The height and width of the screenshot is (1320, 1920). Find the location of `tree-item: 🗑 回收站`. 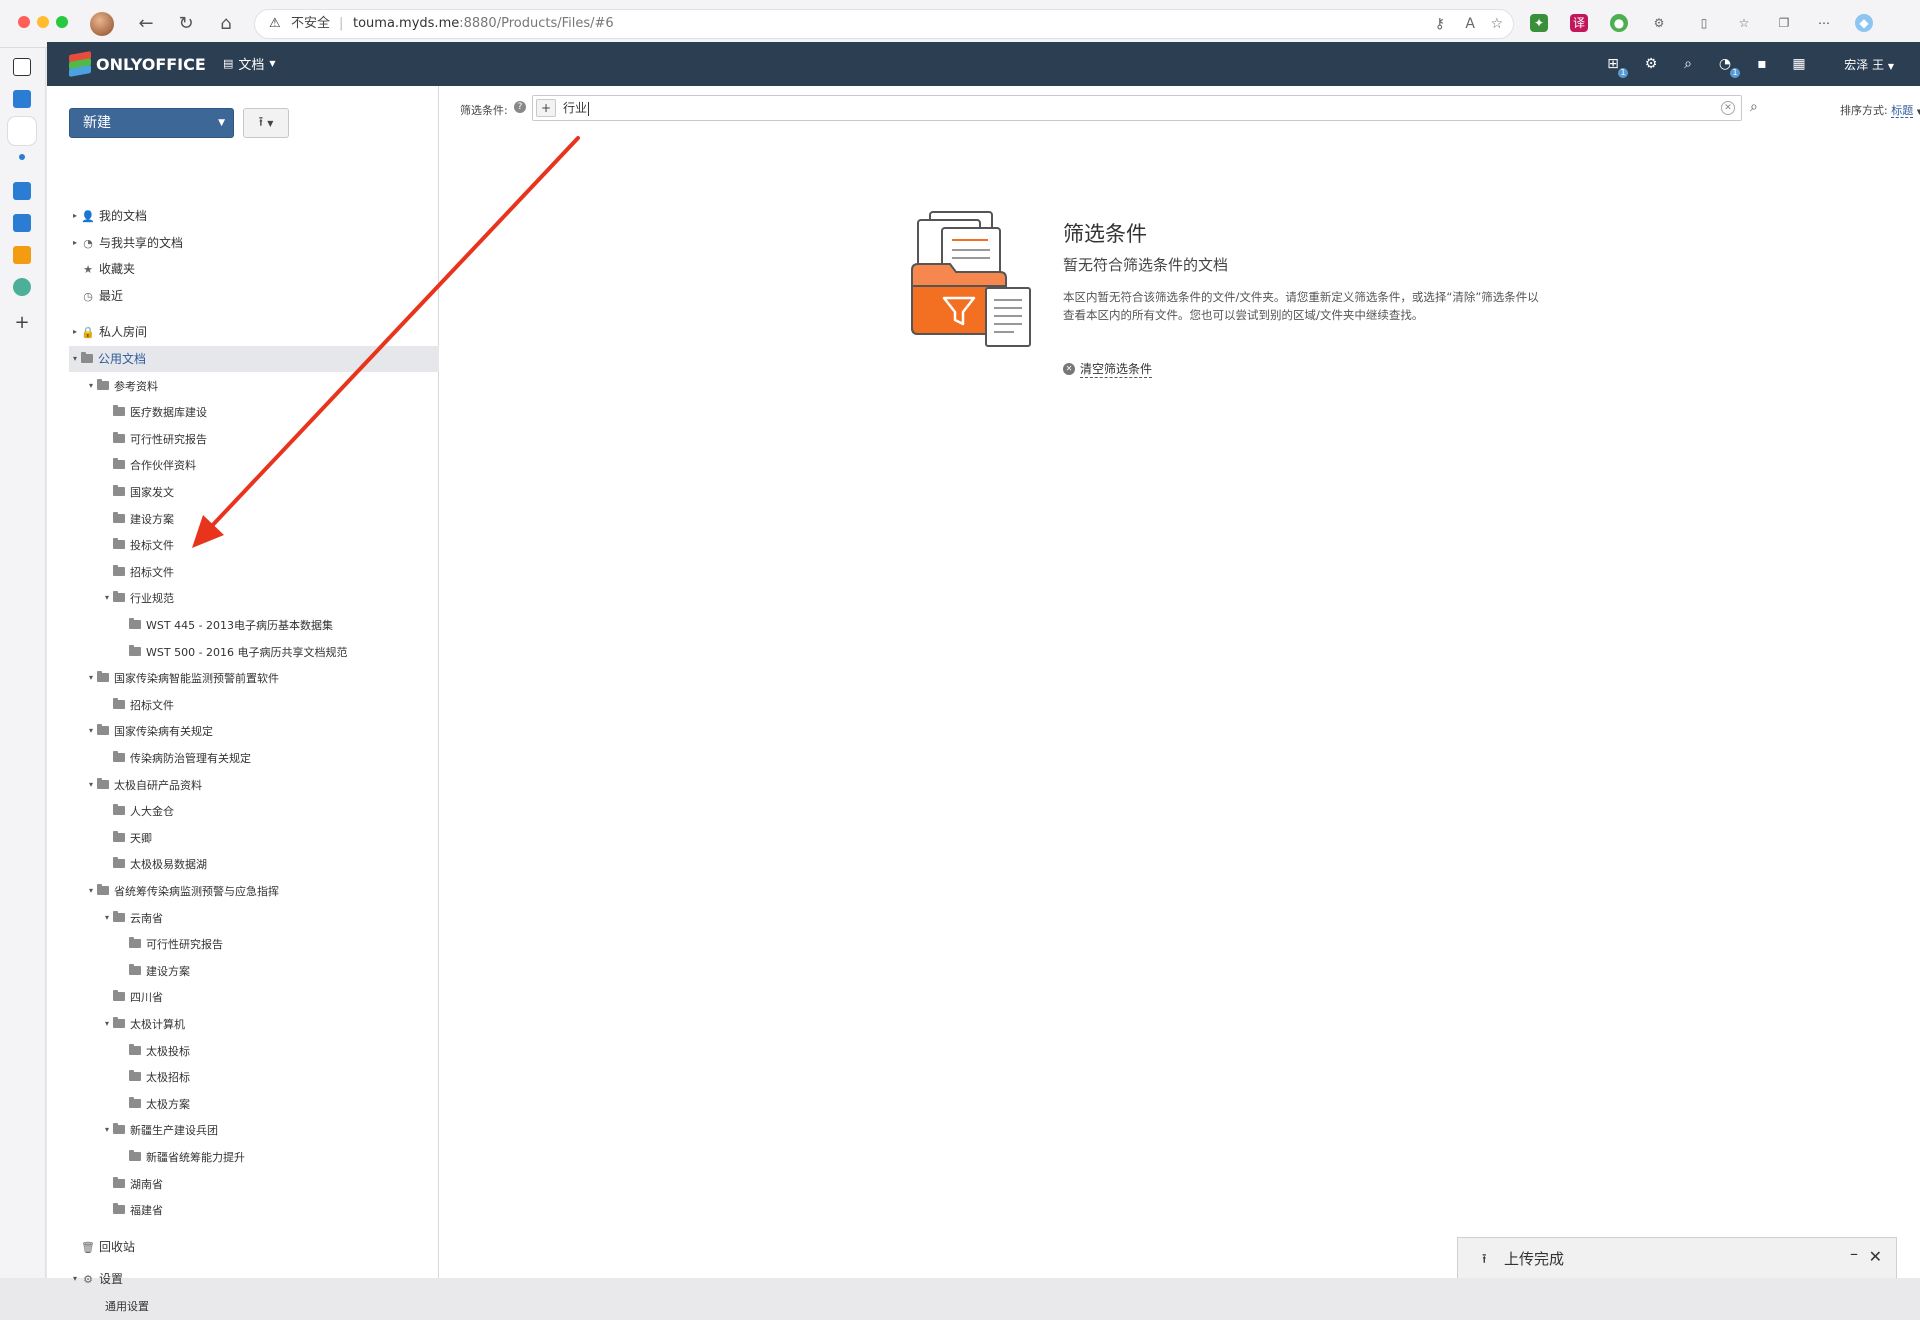

tree-item: 🗑 回收站 is located at coordinates (102, 1247).